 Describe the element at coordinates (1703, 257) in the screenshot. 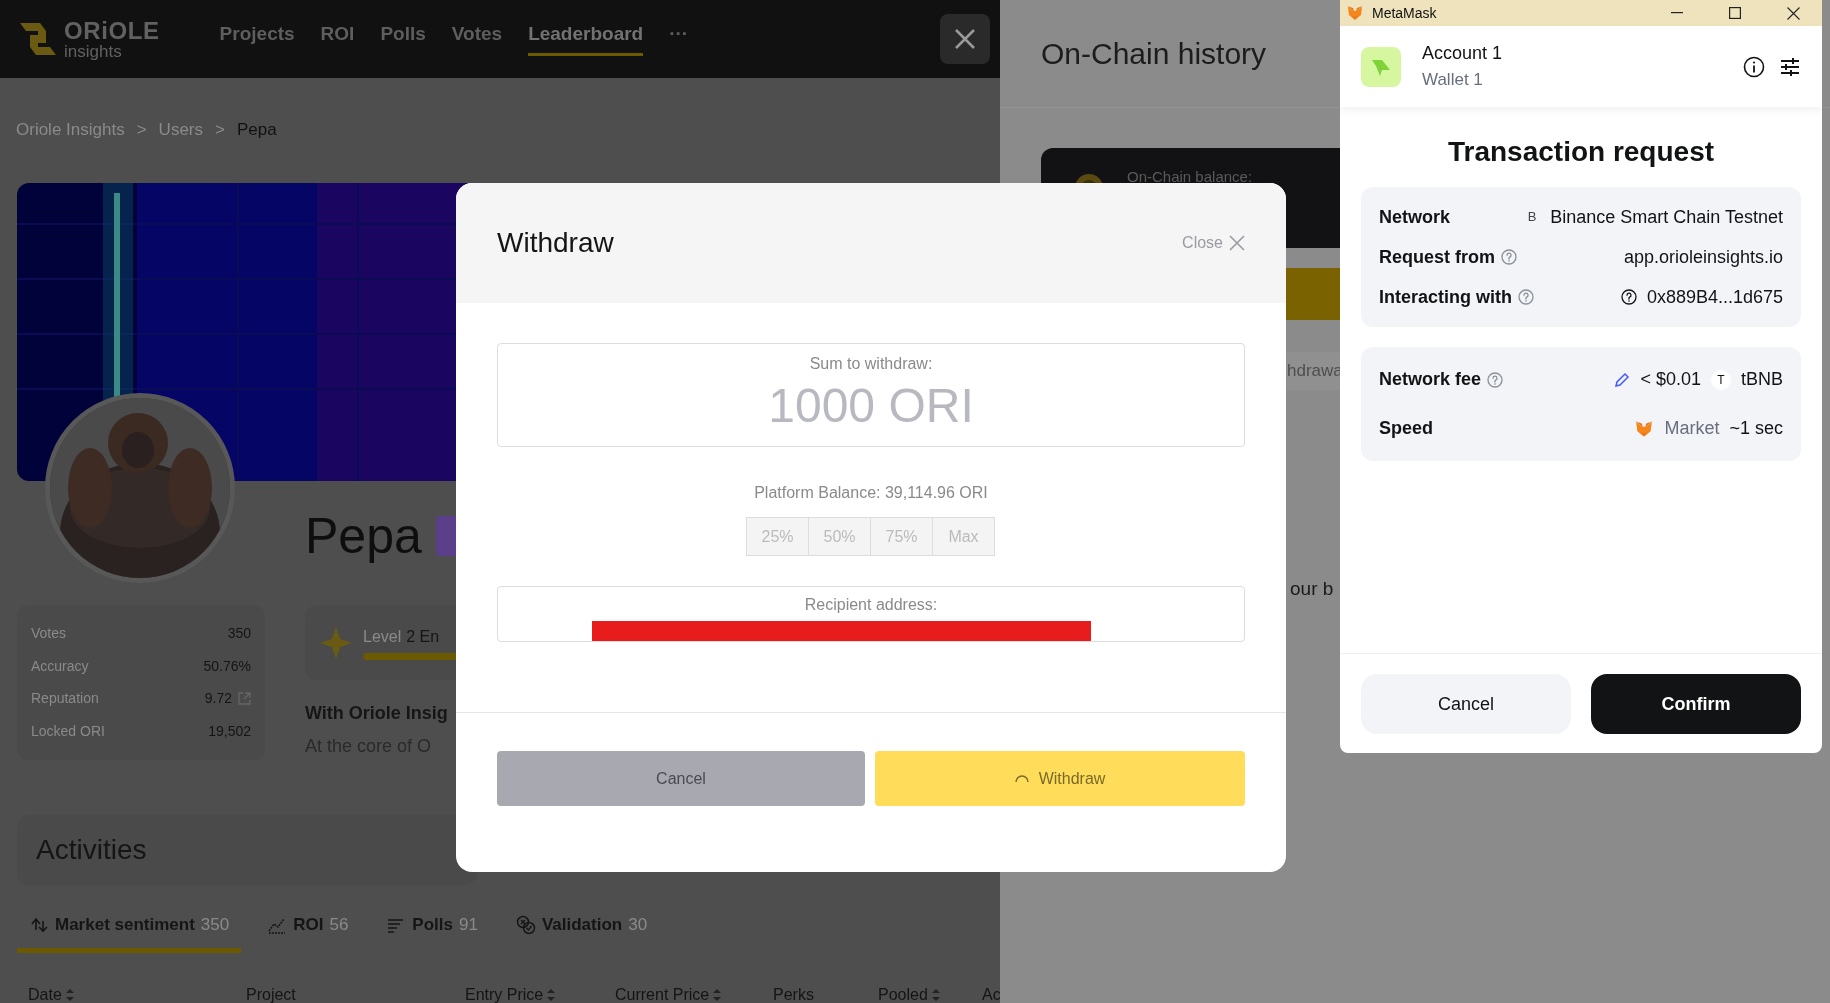

I see `detail-value: app.orioleinsights.io` at that location.